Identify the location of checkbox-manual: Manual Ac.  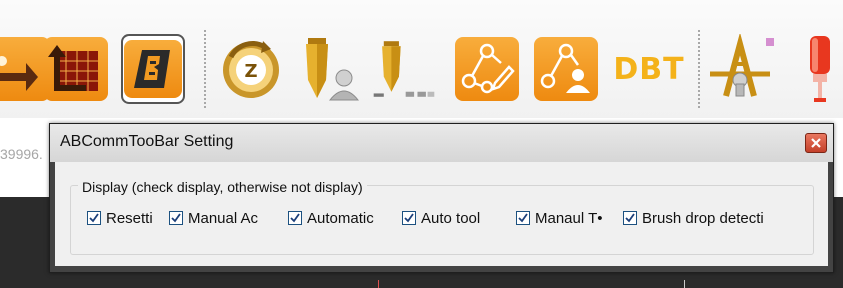
(222, 218).